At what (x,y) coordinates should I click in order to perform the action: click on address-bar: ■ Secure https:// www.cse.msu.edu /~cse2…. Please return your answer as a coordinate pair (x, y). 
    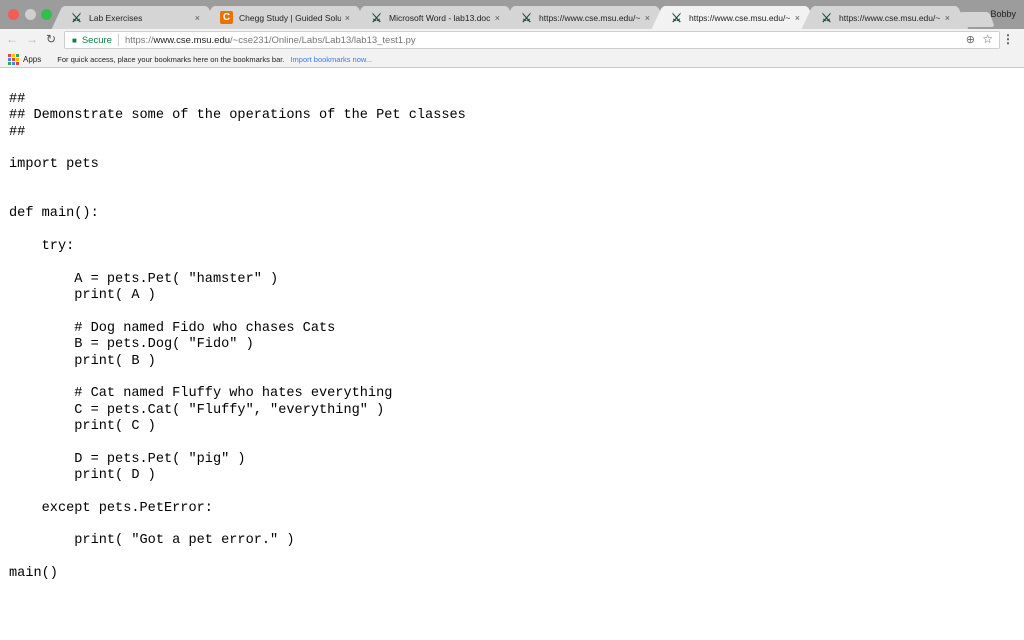
    Looking at the image, I should click on (532, 40).